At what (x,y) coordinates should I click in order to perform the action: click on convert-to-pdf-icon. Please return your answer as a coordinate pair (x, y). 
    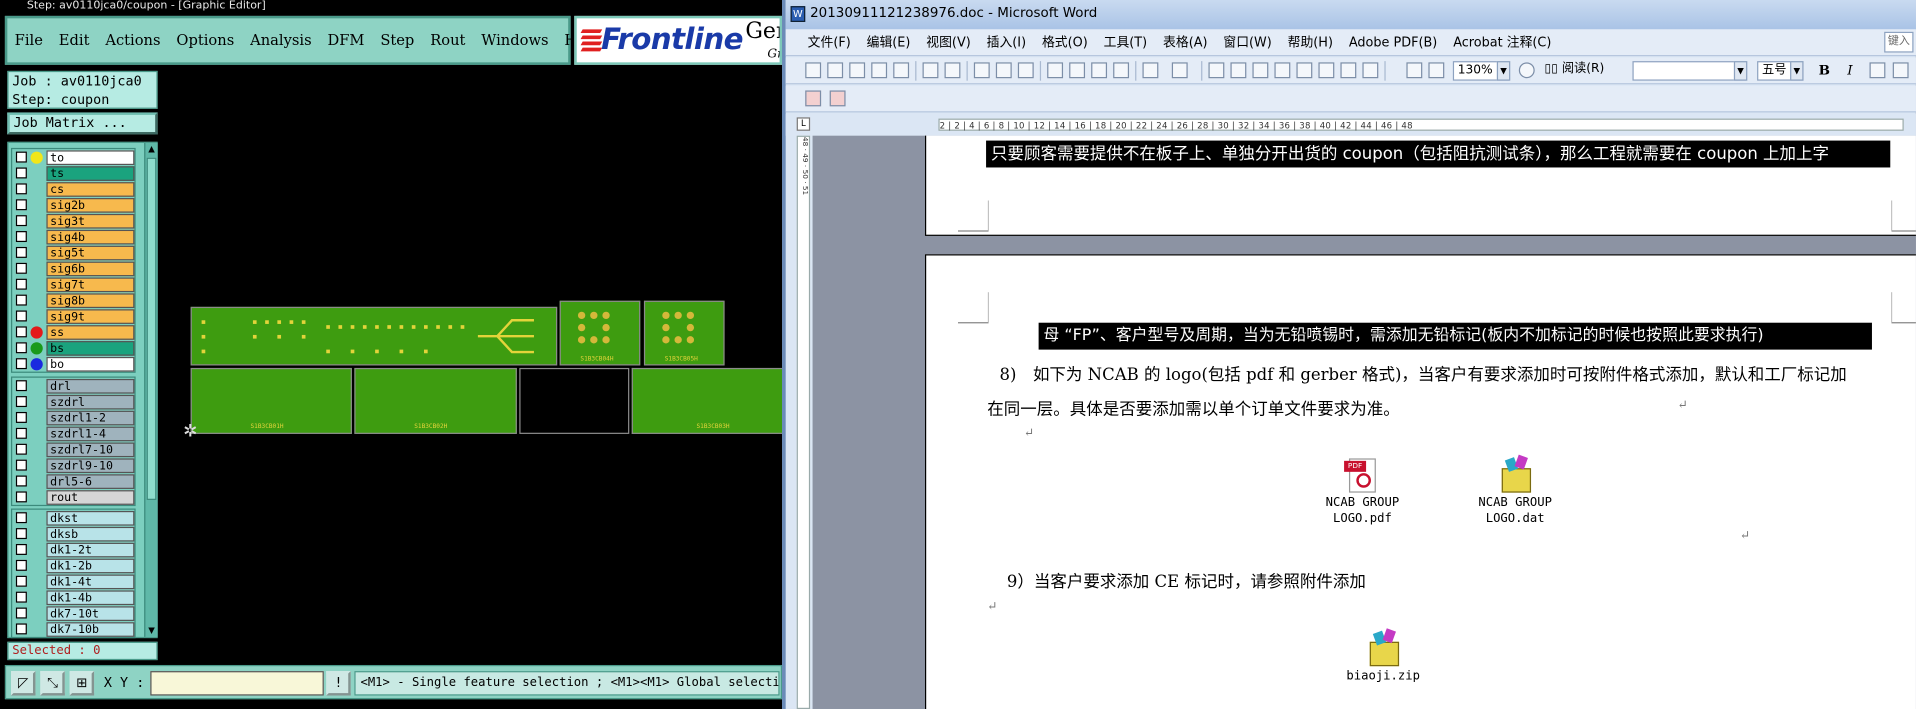
    Looking at the image, I should click on (813, 98).